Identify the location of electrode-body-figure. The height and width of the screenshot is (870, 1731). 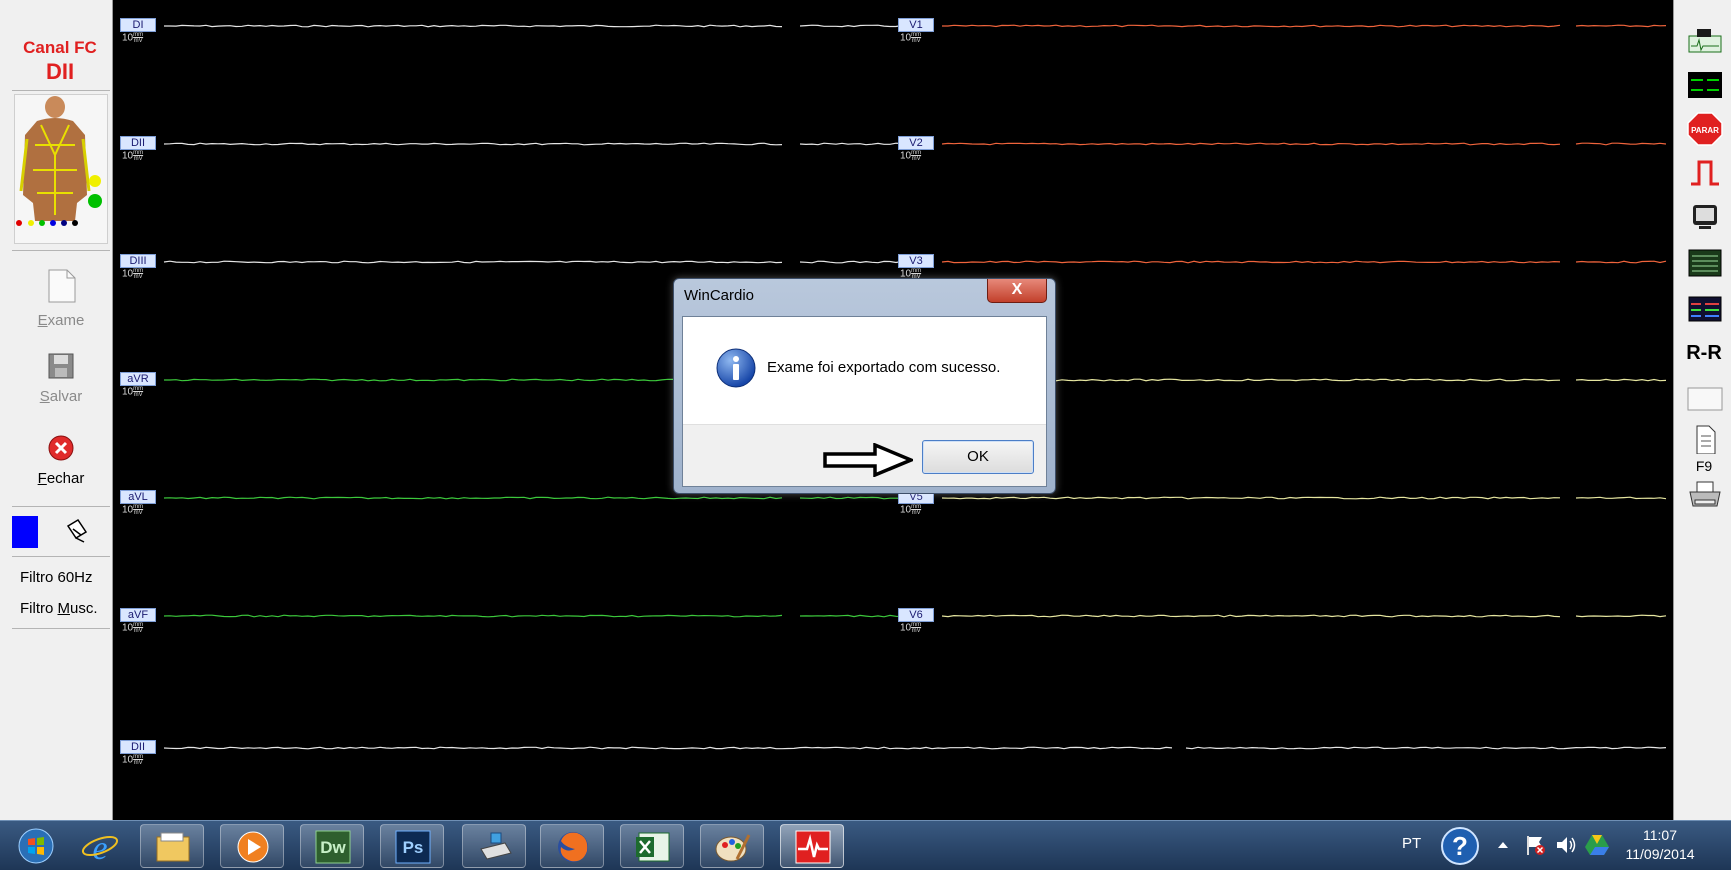
(61, 169).